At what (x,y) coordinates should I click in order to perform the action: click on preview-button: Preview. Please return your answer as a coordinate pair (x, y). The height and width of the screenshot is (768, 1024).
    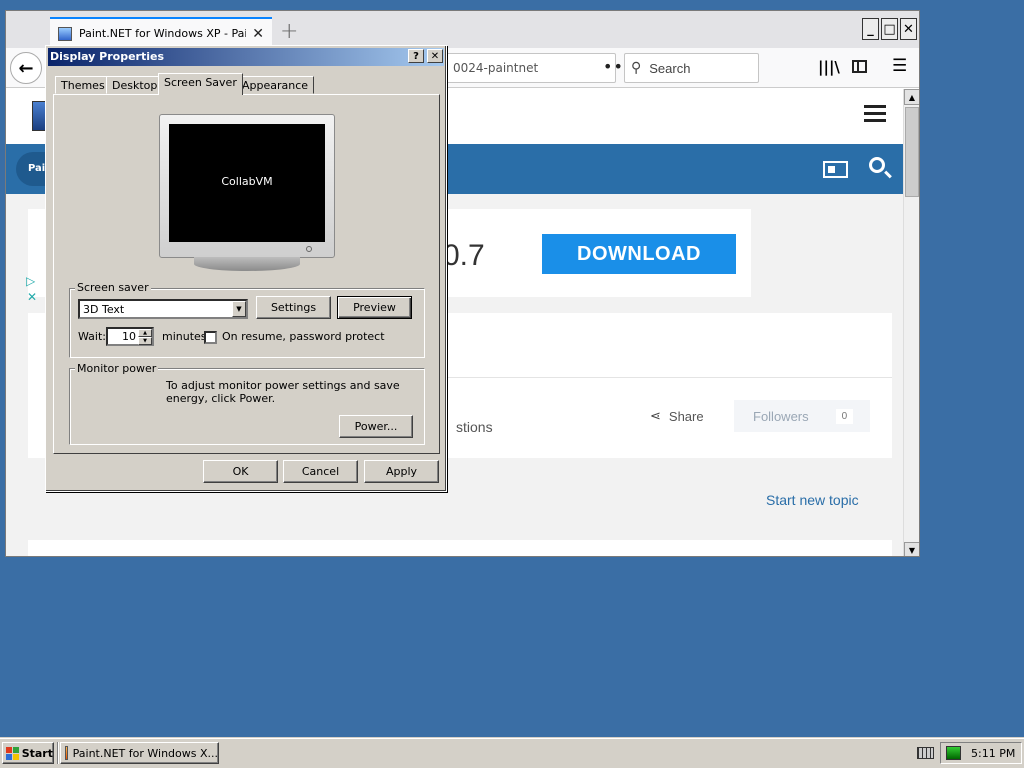
    Looking at the image, I should click on (374, 307).